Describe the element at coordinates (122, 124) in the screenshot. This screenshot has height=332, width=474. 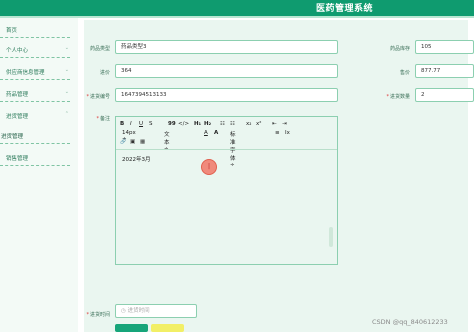
I see `bold-button: B` at that location.